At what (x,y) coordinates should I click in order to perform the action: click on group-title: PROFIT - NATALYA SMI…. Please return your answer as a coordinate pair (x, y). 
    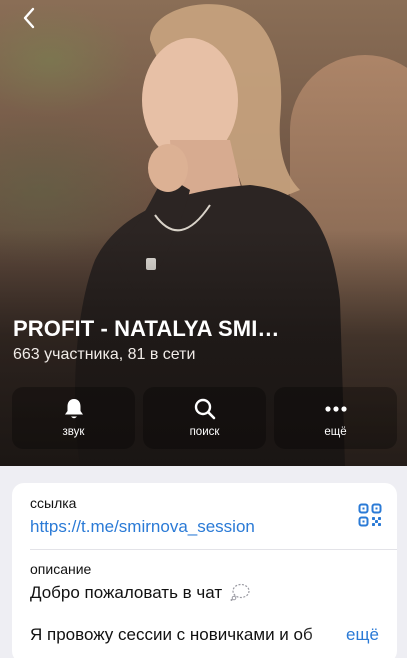
    Looking at the image, I should click on (146, 328).